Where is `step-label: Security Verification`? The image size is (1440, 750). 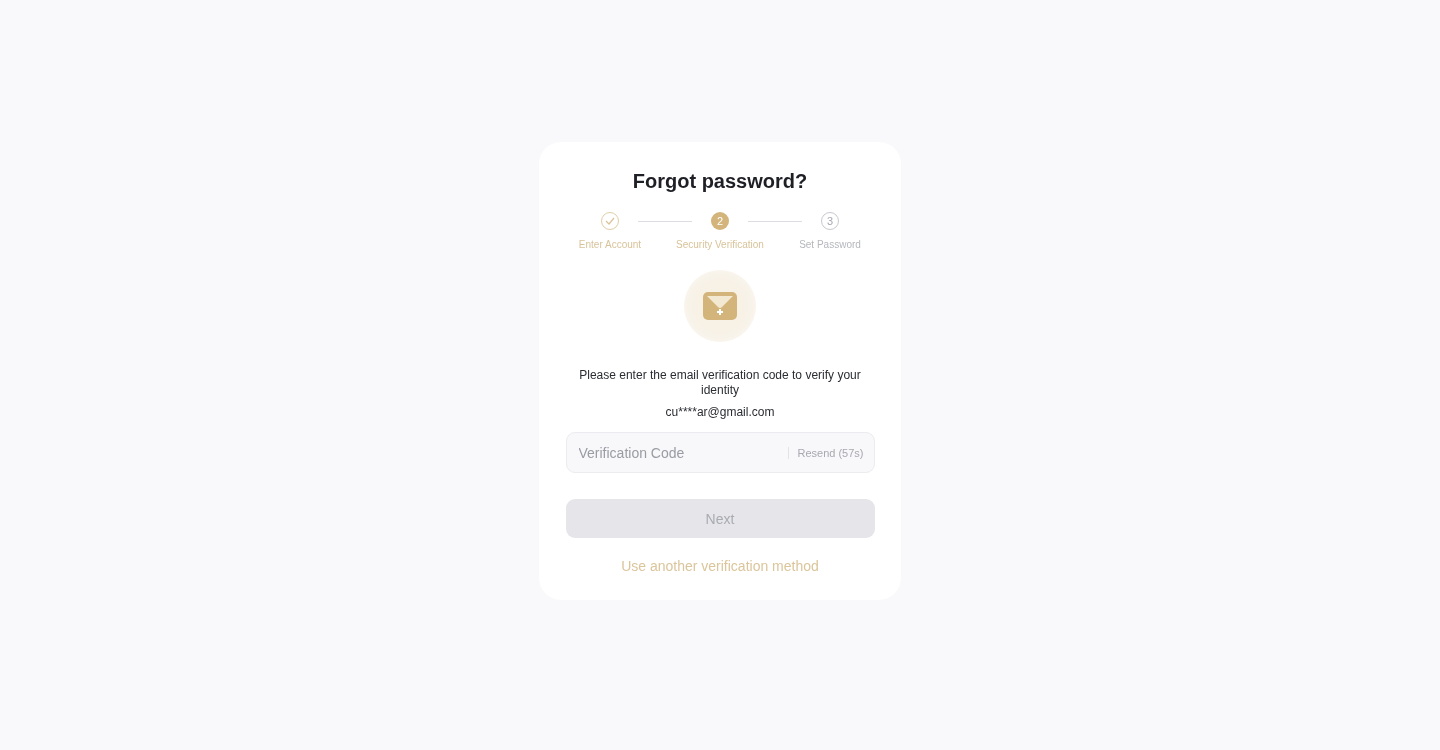
step-label: Security Verification is located at coordinates (720, 244).